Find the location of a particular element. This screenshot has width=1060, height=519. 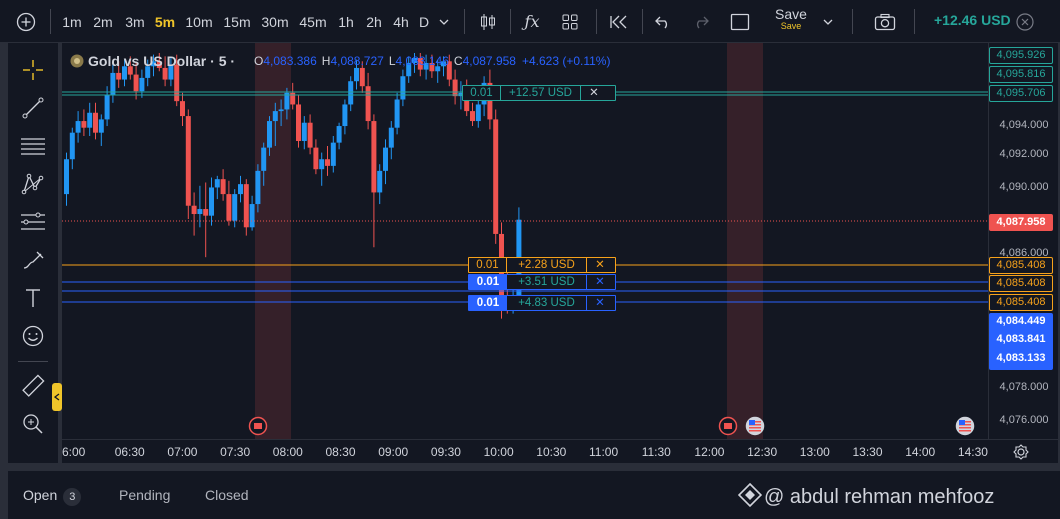

close-value: 4,087.958 is located at coordinates (489, 61).